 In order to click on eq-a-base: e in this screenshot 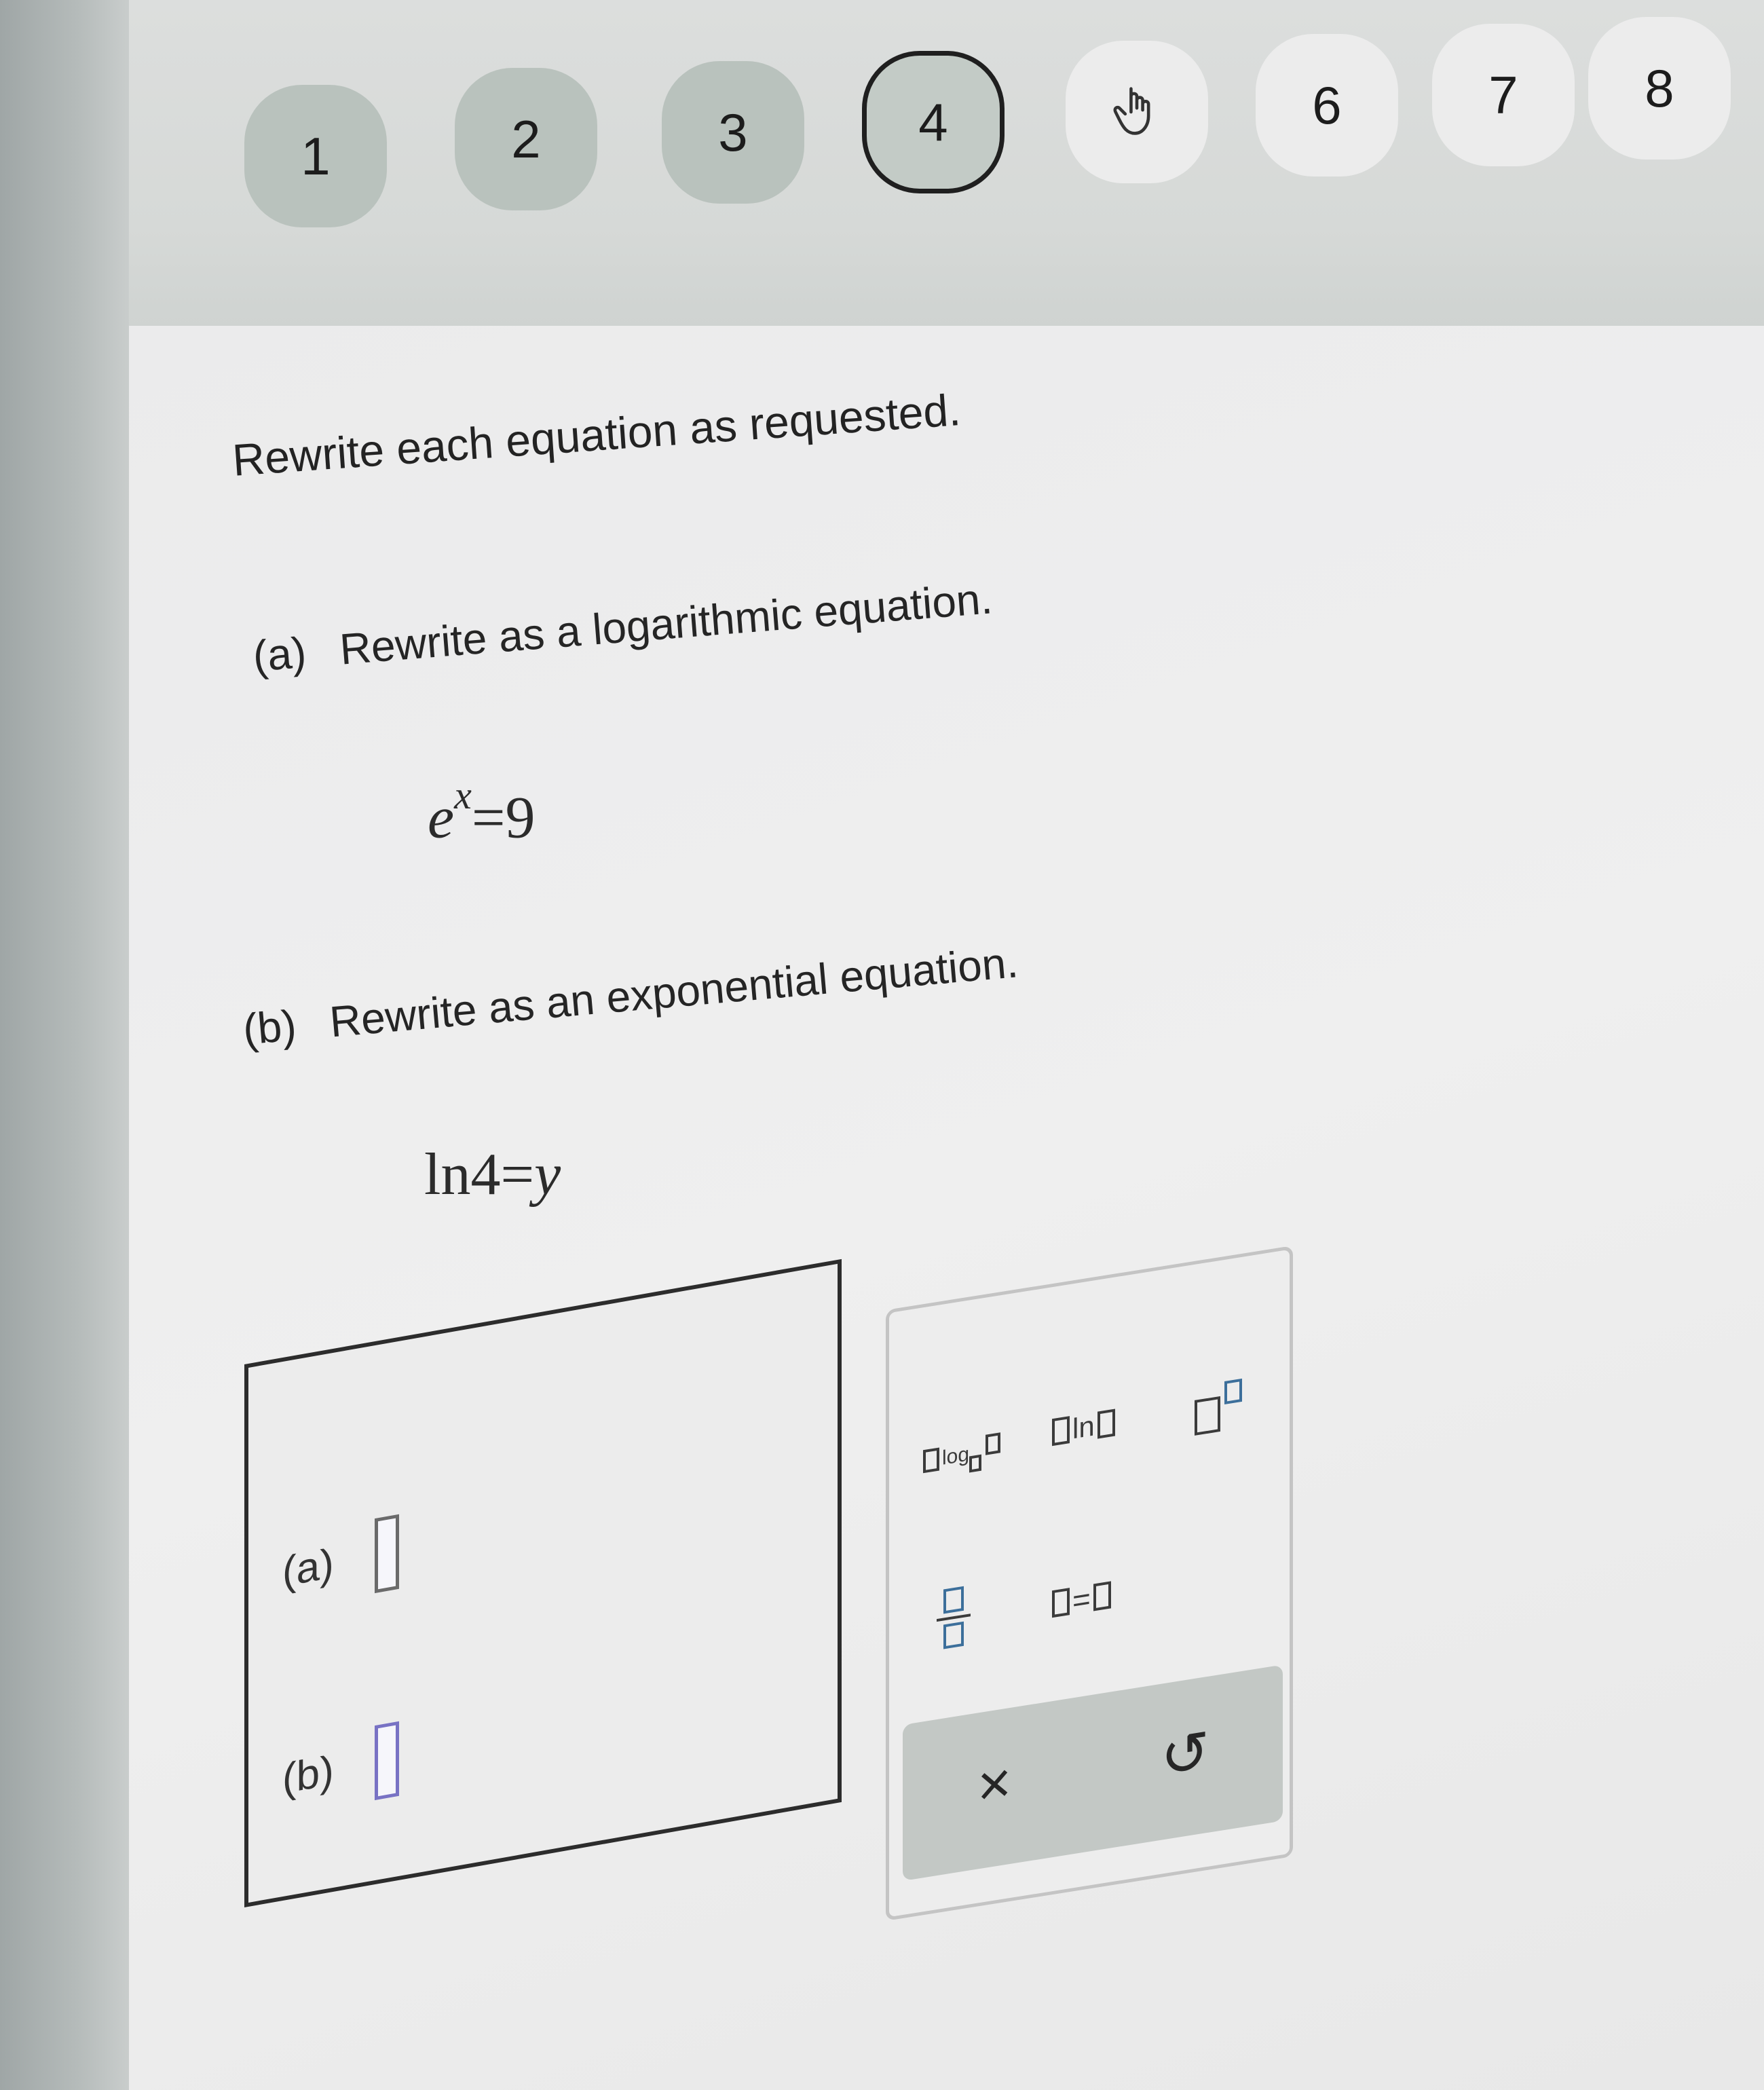, I will do `click(442, 818)`.